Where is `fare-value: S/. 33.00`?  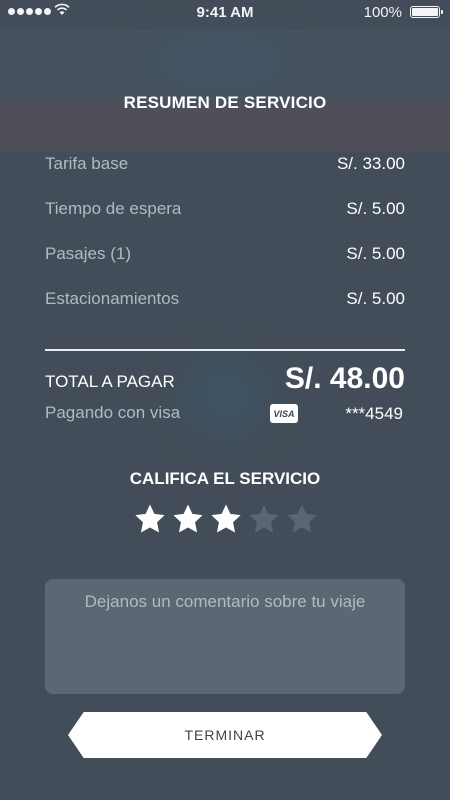
fare-value: S/. 33.00 is located at coordinates (370, 163).